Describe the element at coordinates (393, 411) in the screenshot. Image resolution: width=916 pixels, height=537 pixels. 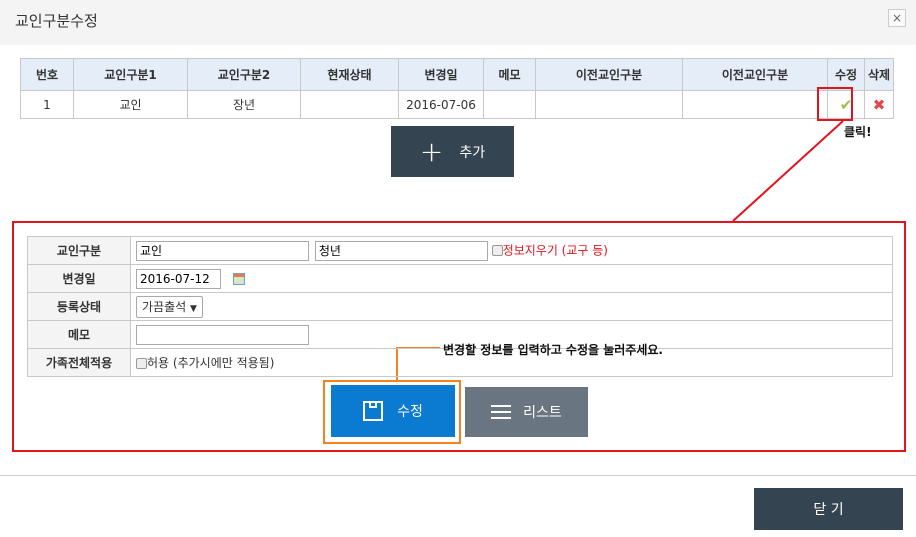
I see `save-button: 수정` at that location.